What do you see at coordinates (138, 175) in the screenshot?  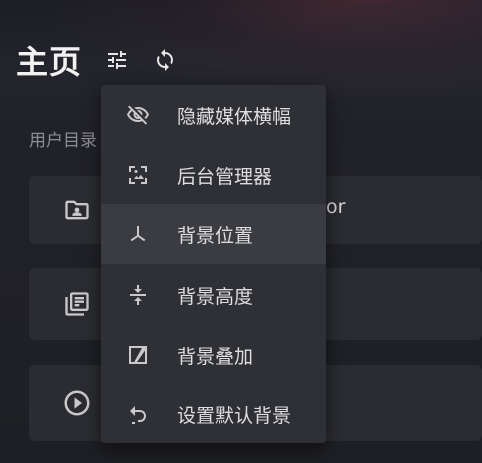 I see `image-frame-icon` at bounding box center [138, 175].